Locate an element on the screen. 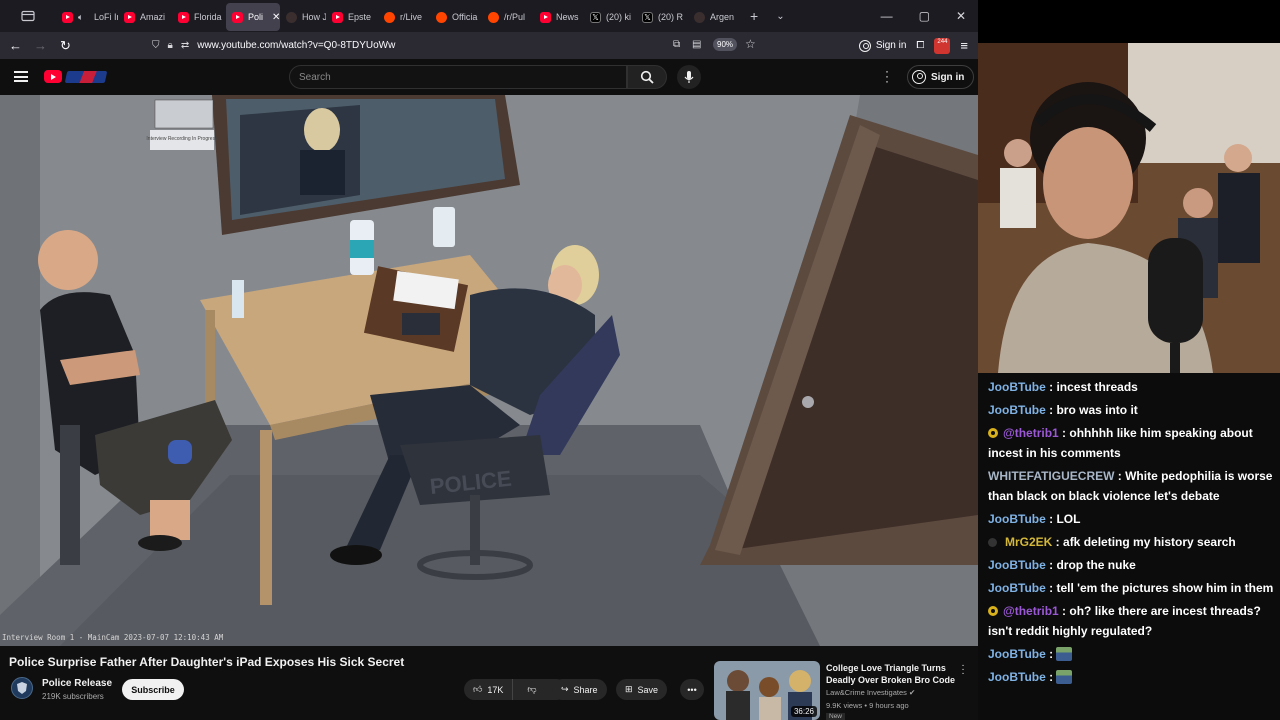  close-tab-icon: ✕ is located at coordinates (276, 17).